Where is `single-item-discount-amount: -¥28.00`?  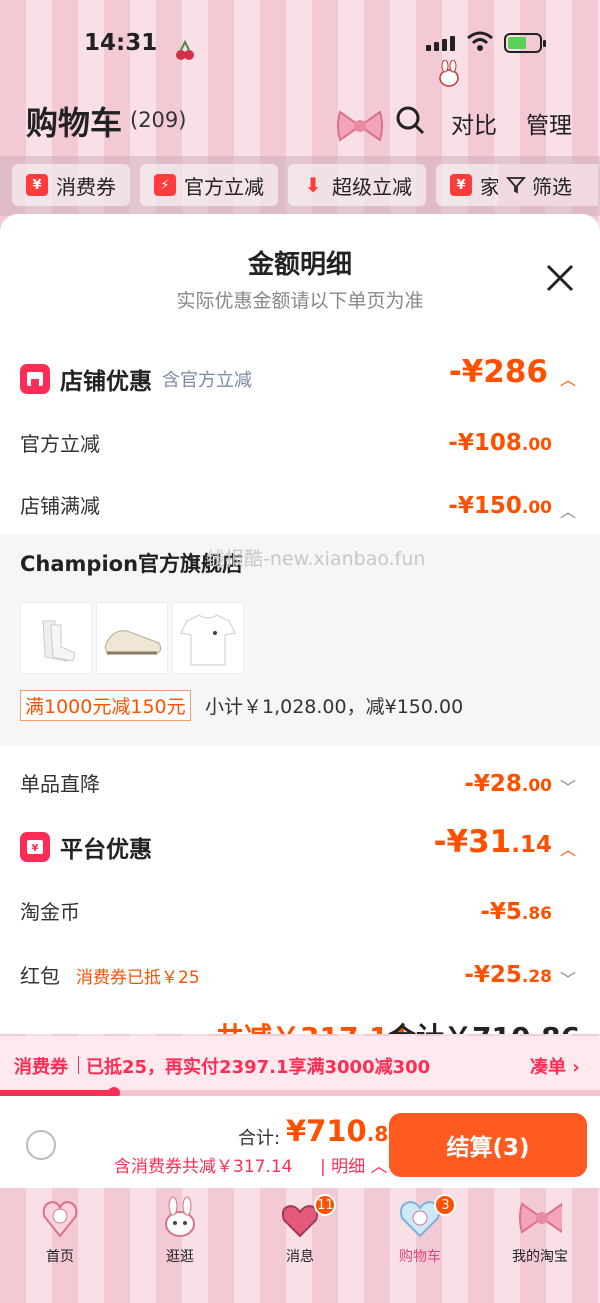
single-item-discount-amount: -¥28.00 is located at coordinates (508, 784).